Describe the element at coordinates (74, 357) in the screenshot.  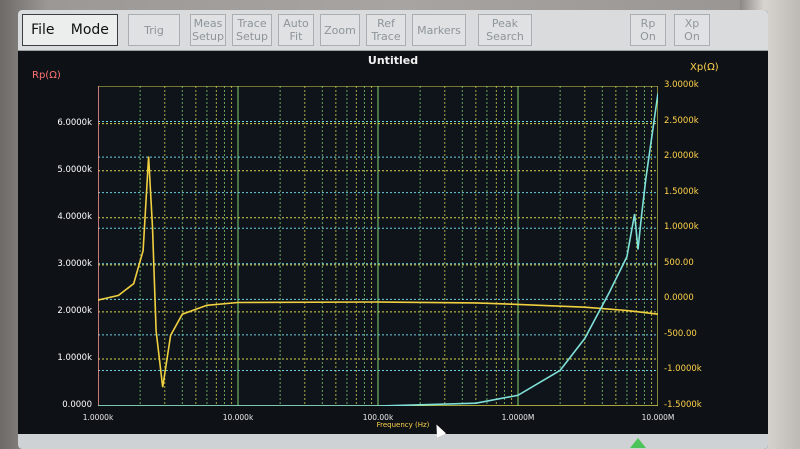
I see `left-tick-label: 1.0000k` at that location.